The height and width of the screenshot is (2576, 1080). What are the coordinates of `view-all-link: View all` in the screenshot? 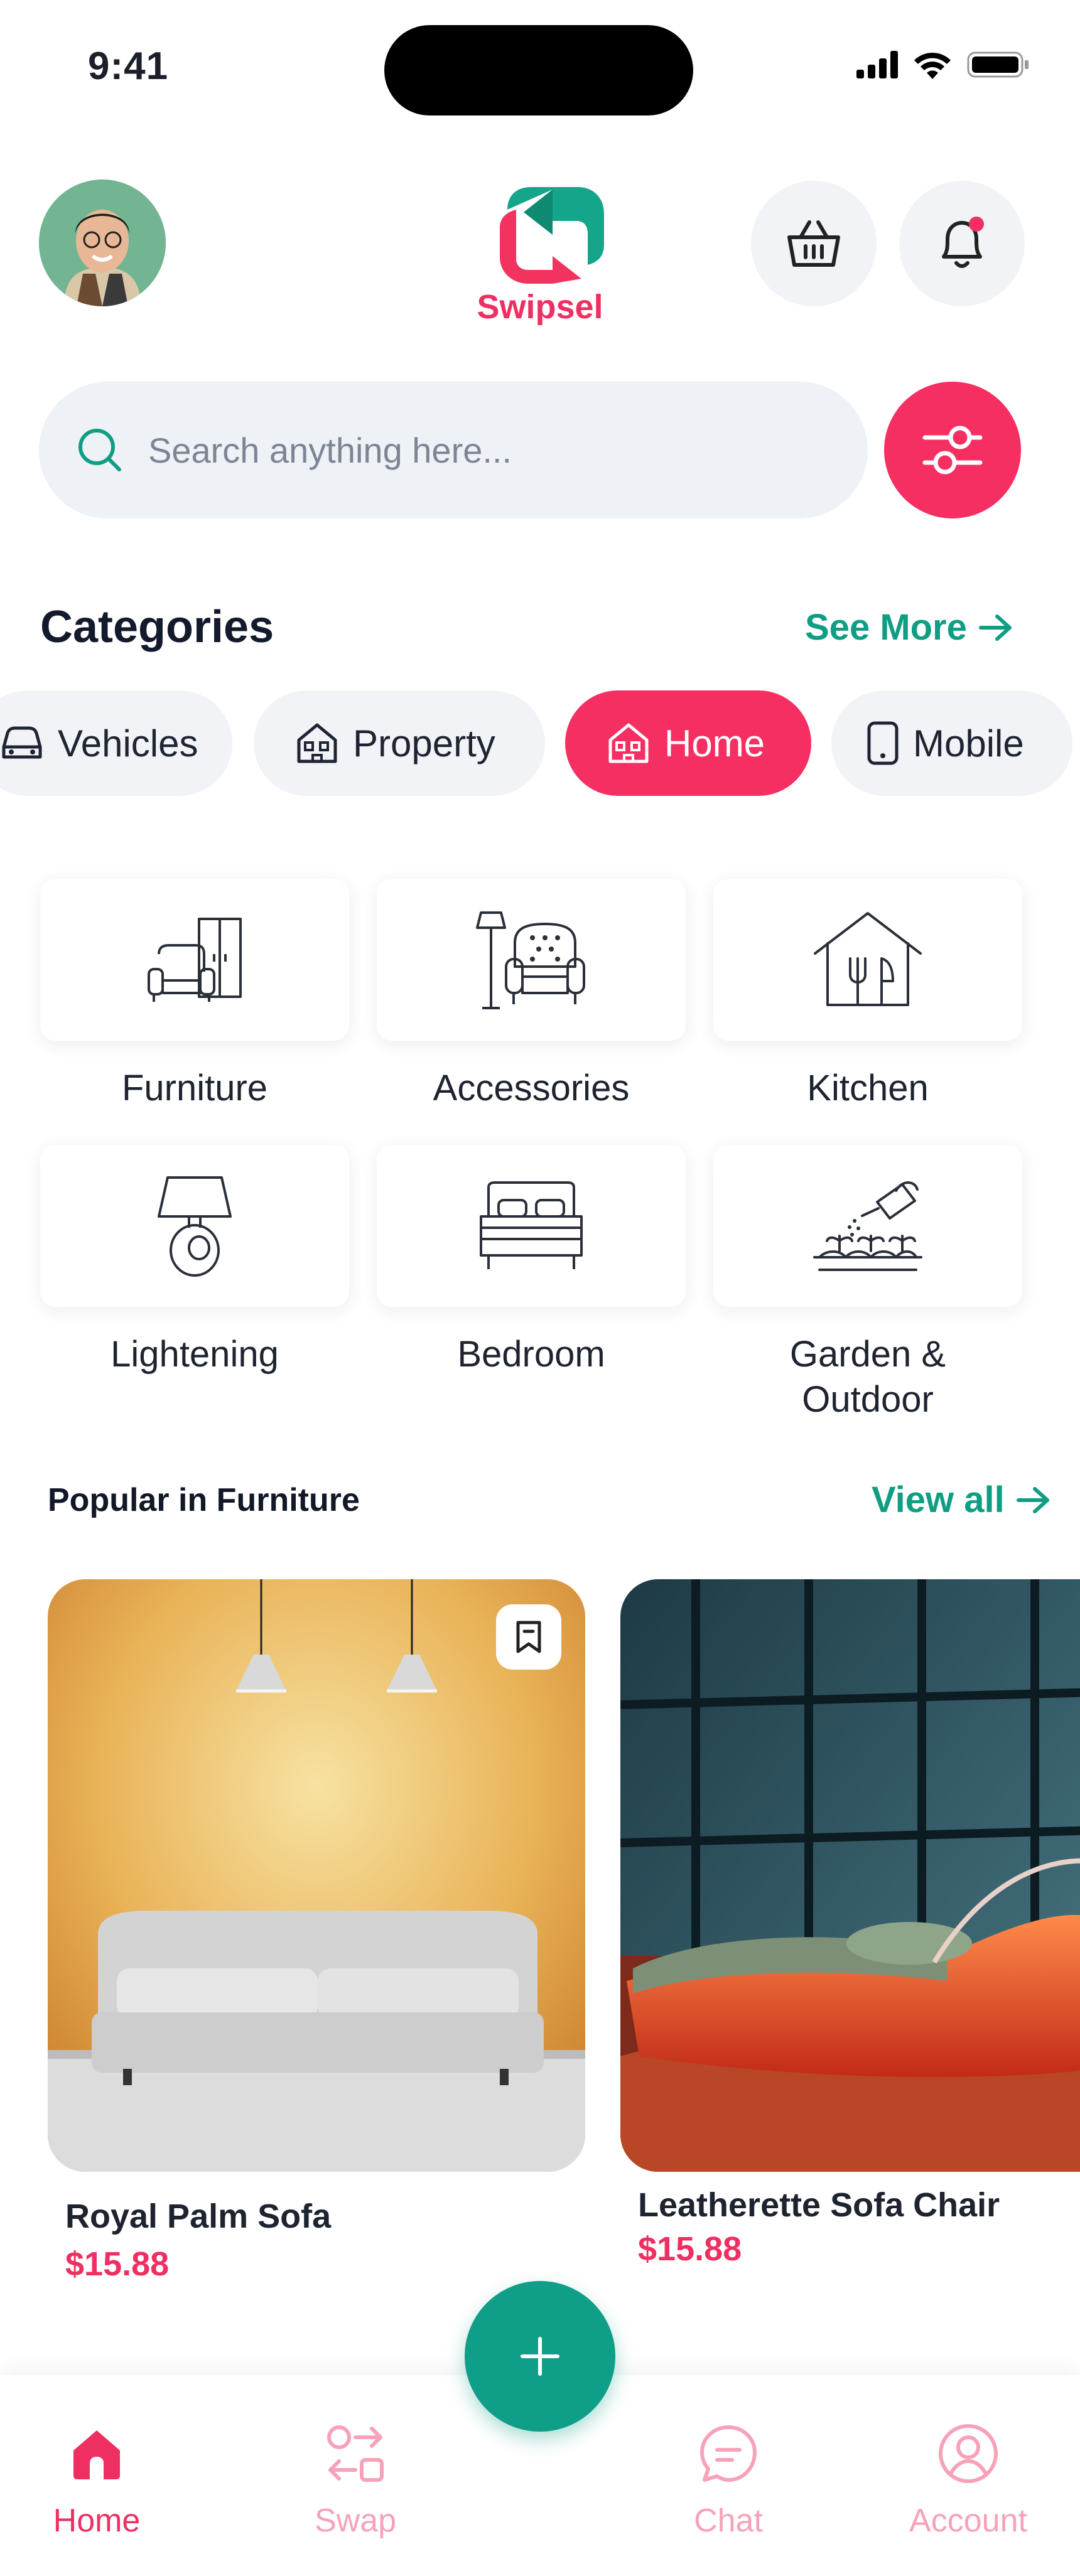 It's located at (961, 1500).